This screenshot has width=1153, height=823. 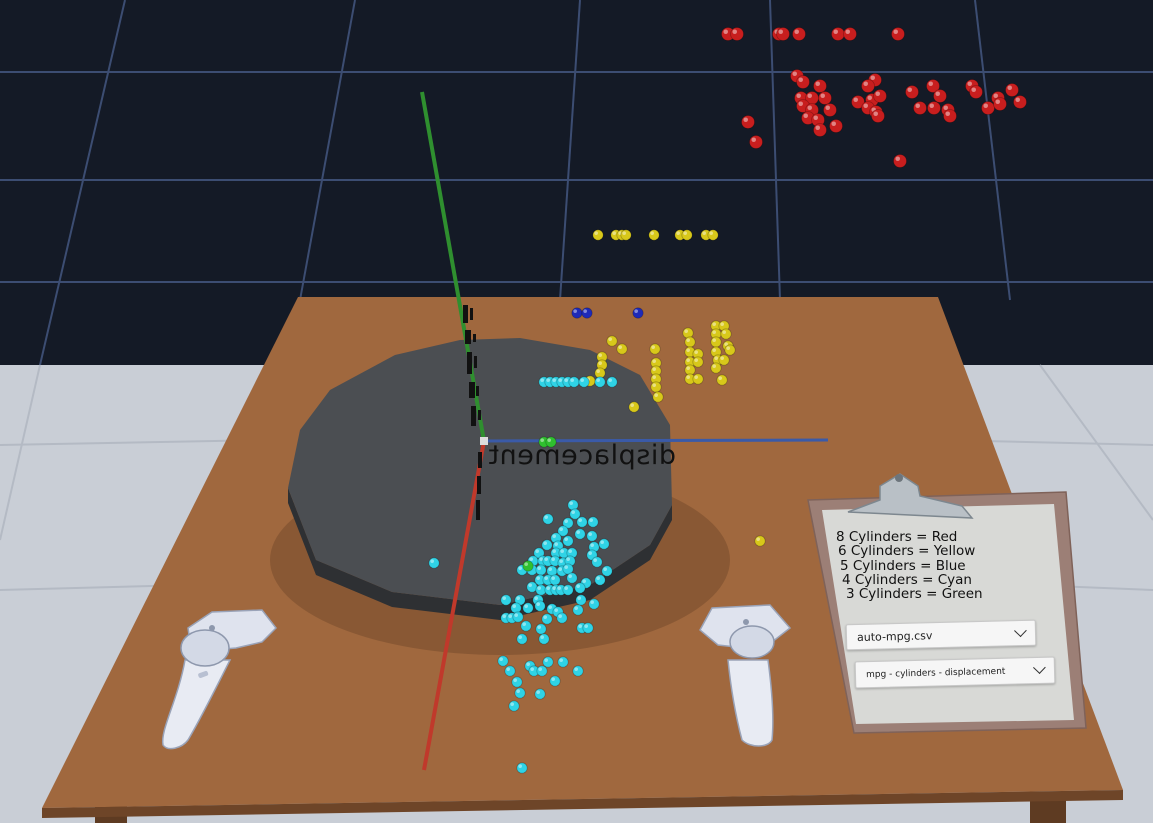 What do you see at coordinates (955, 672) in the screenshot?
I see `axes-dropdown: mpg - cylinders - displacement` at bounding box center [955, 672].